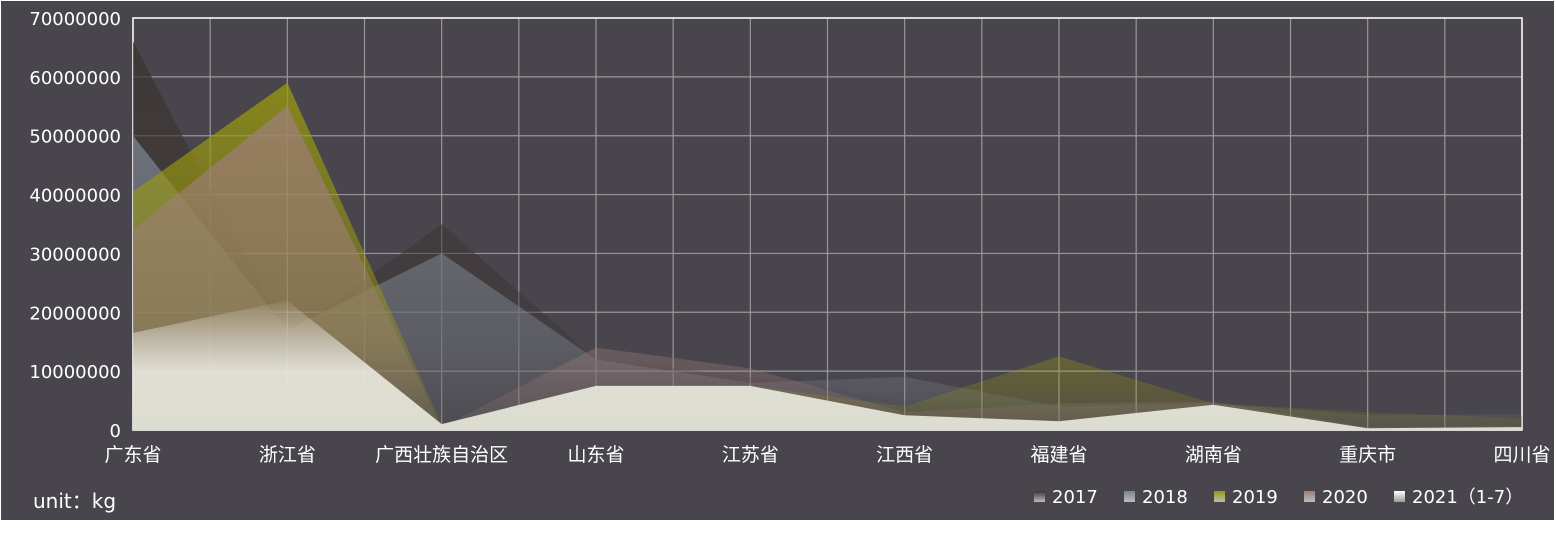 This screenshot has width=1556, height=540. What do you see at coordinates (287, 455) in the screenshot?
I see `x-tick-label: 浙江省` at bounding box center [287, 455].